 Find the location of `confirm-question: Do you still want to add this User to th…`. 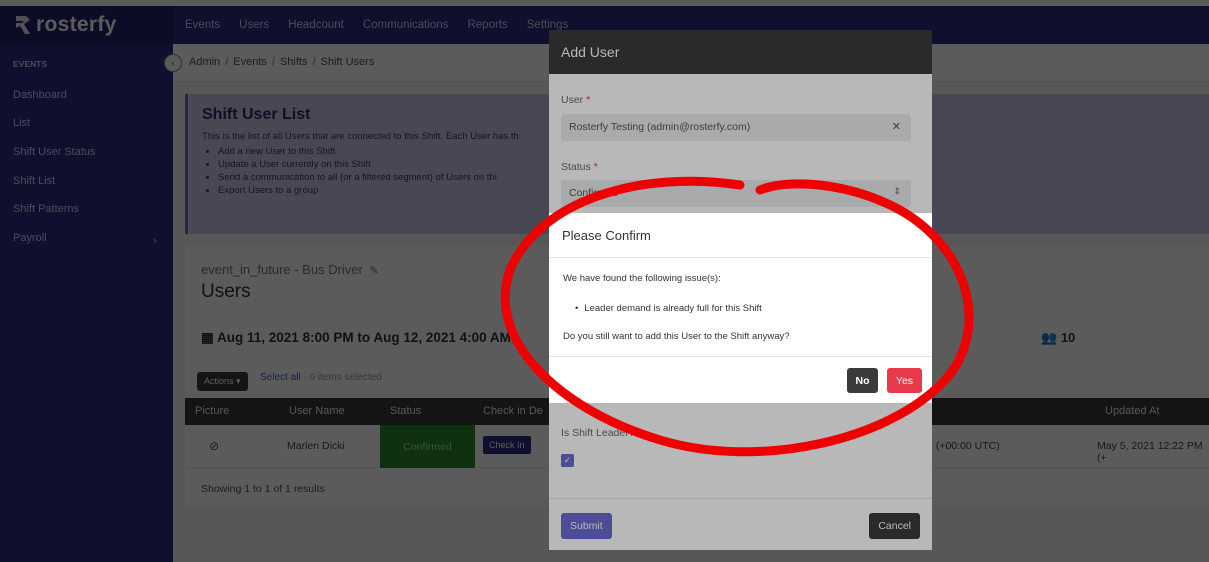

confirm-question: Do you still want to add this User to th… is located at coordinates (676, 336).